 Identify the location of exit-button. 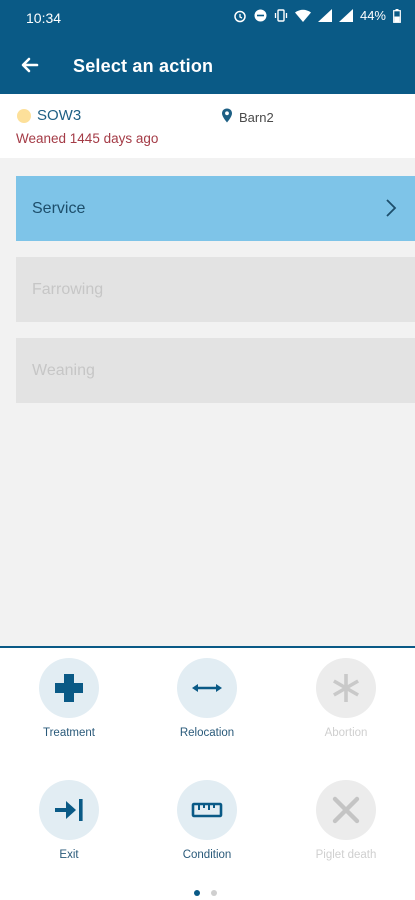
(69, 810).